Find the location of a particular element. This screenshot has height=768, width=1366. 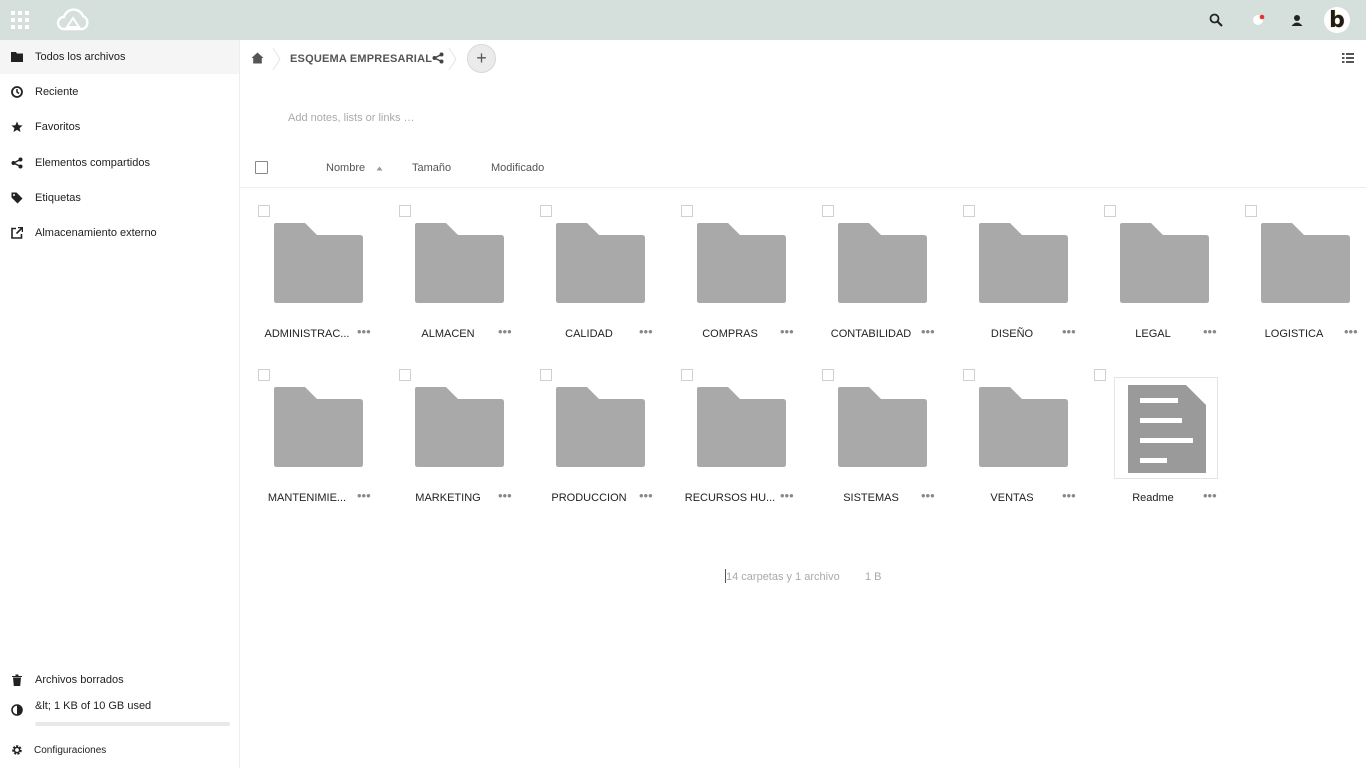

sidebar-item-external-storage: Almacenamiento externo is located at coordinates (119, 233).